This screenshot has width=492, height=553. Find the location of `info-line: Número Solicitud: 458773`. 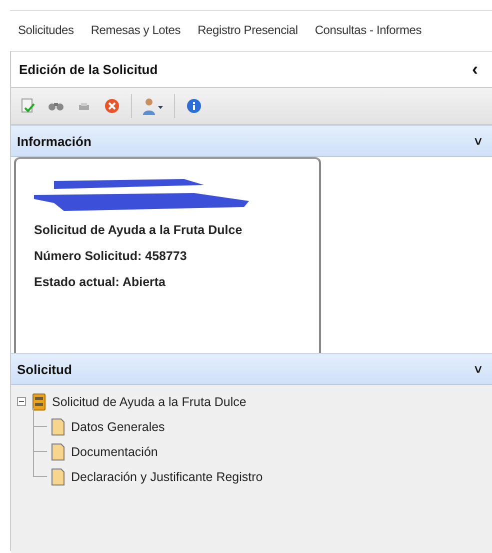

info-line: Número Solicitud: 458773 is located at coordinates (111, 256).